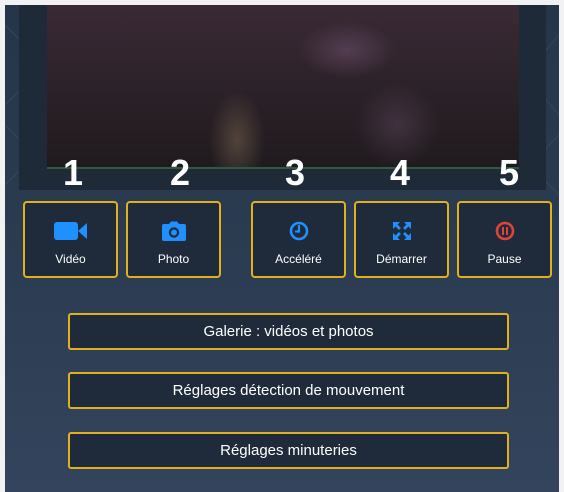  I want to click on photo-button-label: Photo, so click(173, 259).